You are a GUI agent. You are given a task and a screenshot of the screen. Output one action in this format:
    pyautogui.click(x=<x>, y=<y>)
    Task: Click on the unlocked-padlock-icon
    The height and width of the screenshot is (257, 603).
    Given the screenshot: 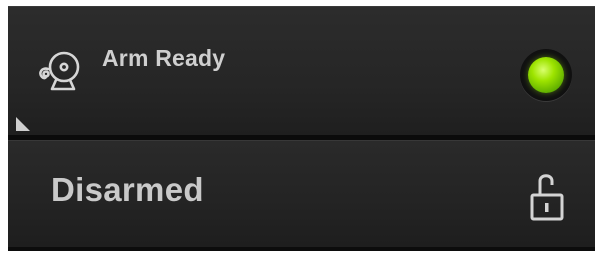 What is the action you would take?
    pyautogui.click(x=547, y=197)
    